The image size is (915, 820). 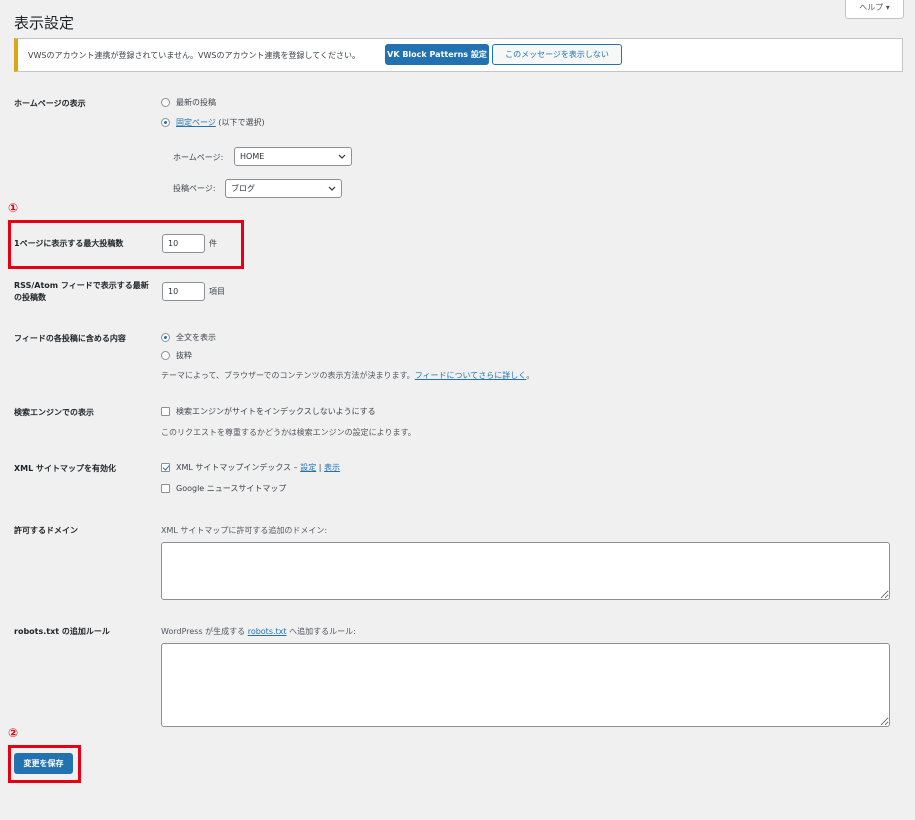 I want to click on xml-sitemap-index-checkbox, so click(x=165, y=467).